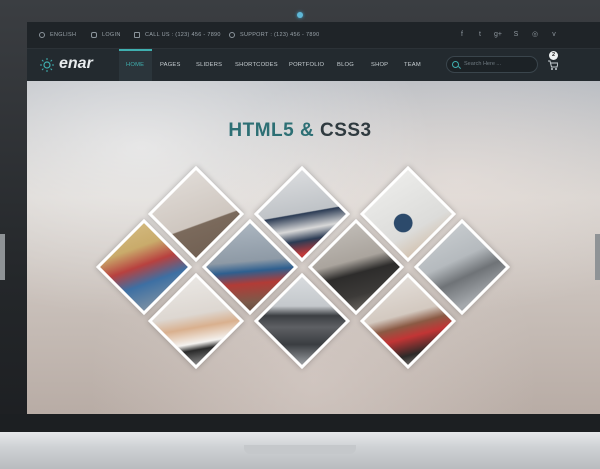 This screenshot has height=469, width=600. I want to click on login-link: LOGIN, so click(106, 35).